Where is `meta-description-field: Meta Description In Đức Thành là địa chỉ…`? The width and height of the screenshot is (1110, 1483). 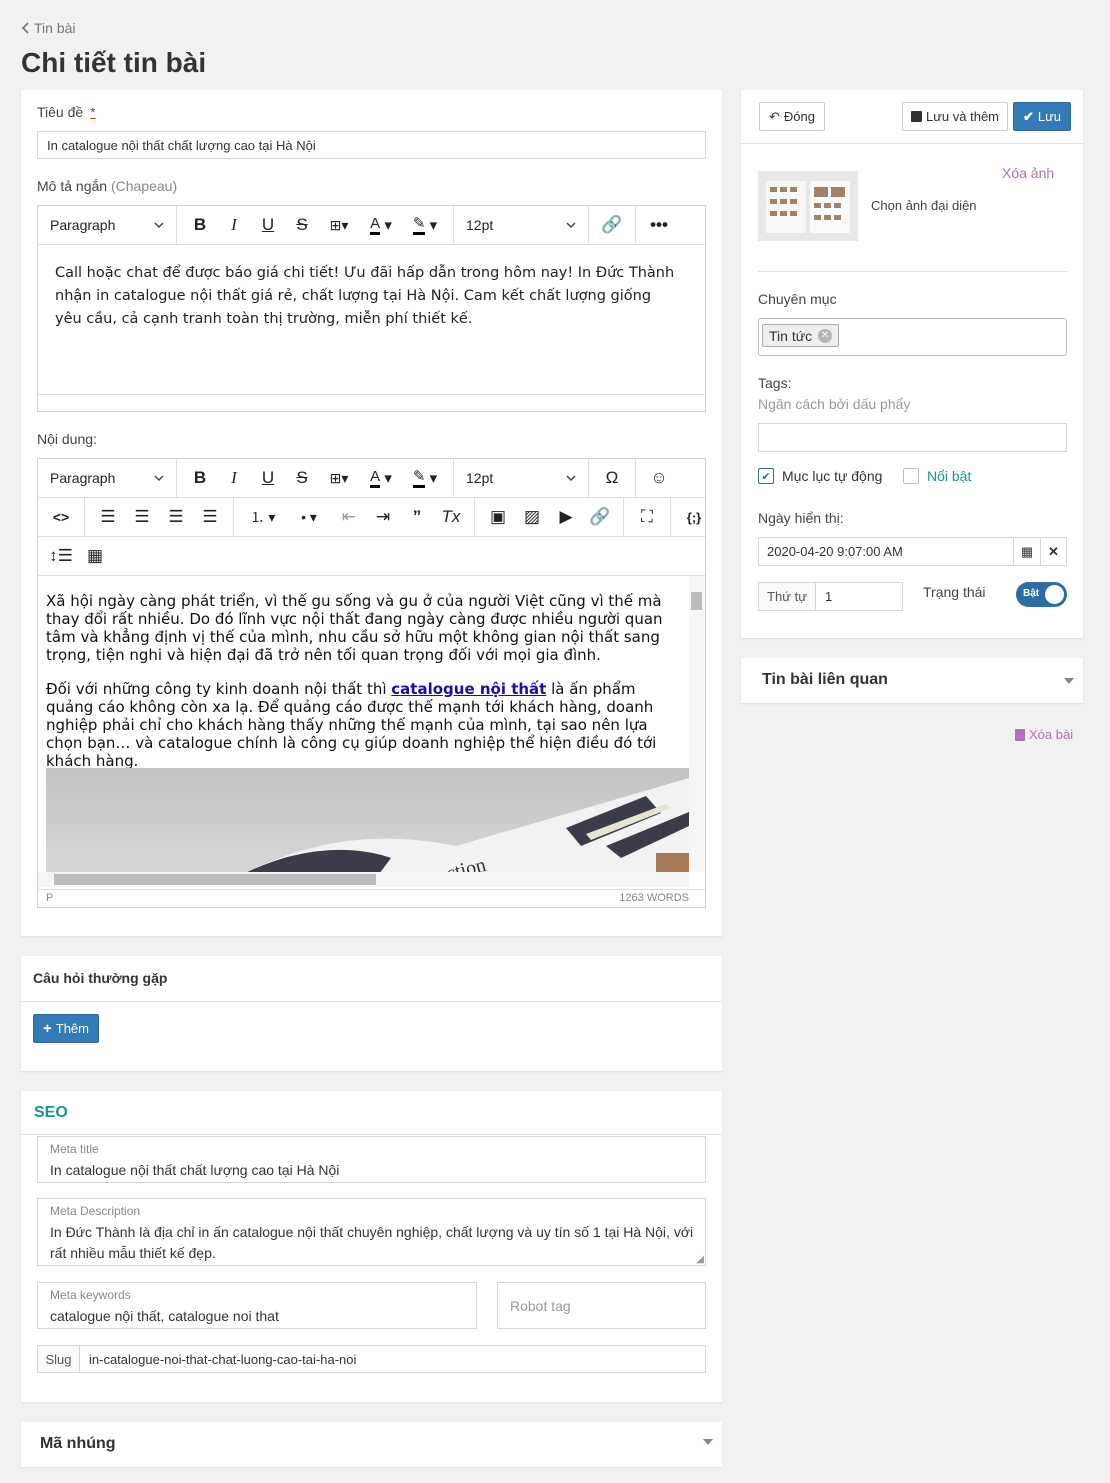 meta-description-field: Meta Description In Đức Thành là địa chỉ… is located at coordinates (371, 1232).